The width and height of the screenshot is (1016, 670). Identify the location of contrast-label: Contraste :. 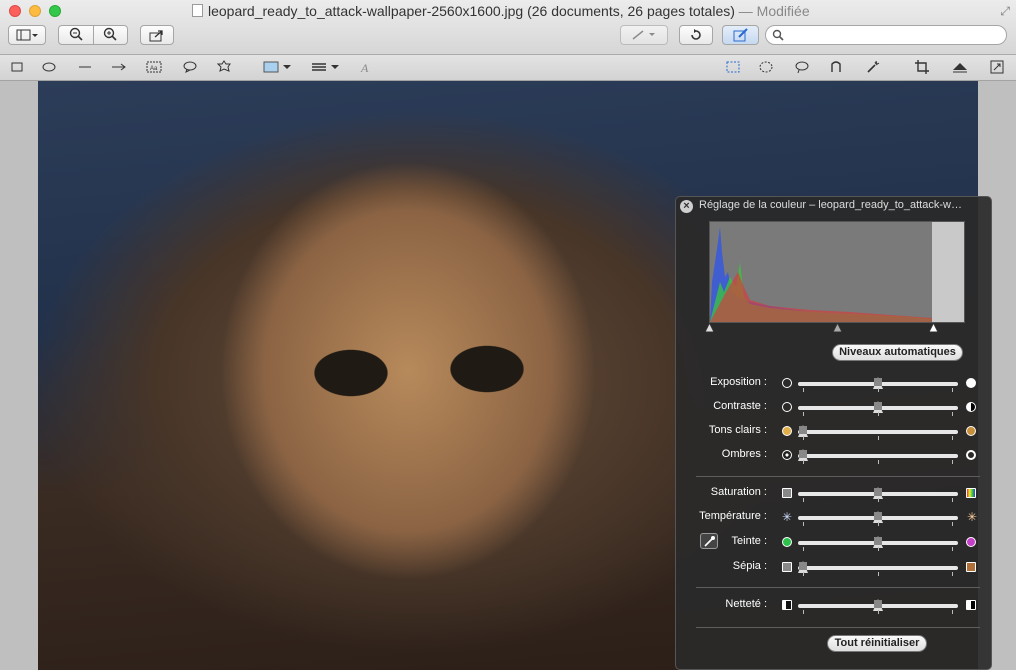
(740, 406).